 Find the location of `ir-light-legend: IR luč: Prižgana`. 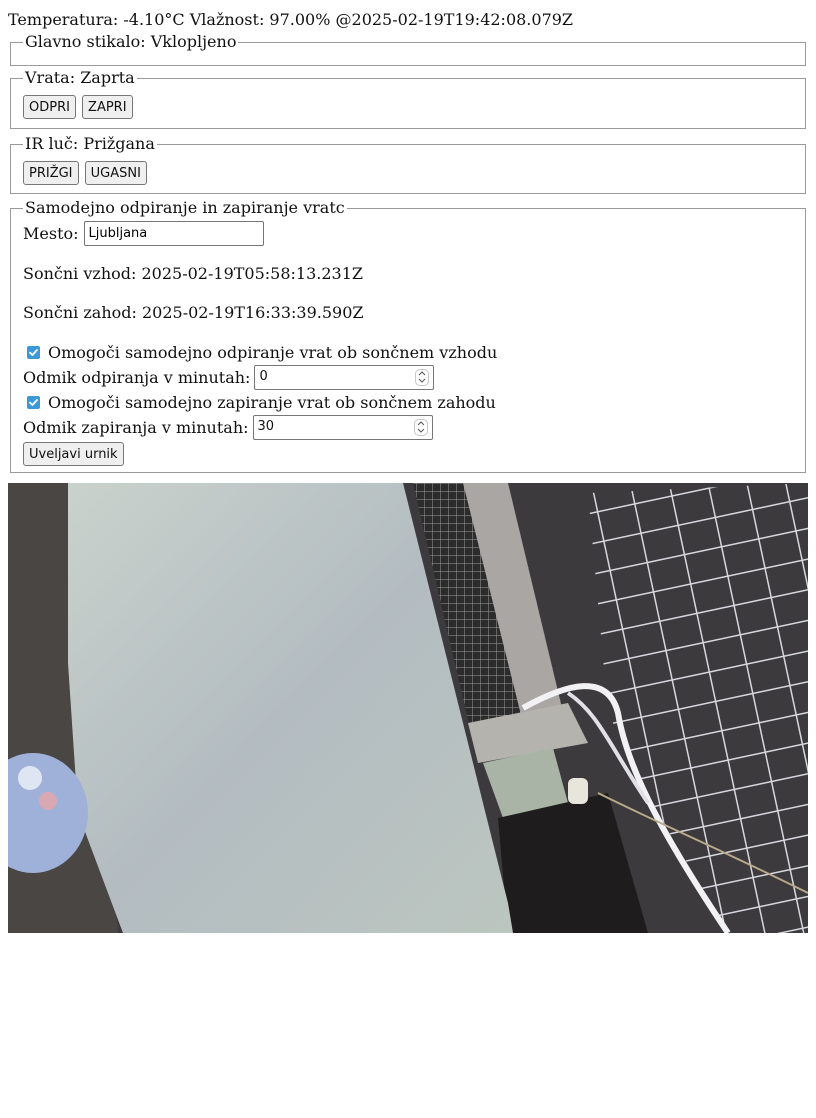

ir-light-legend: IR luč: Prižgana is located at coordinates (90, 143).